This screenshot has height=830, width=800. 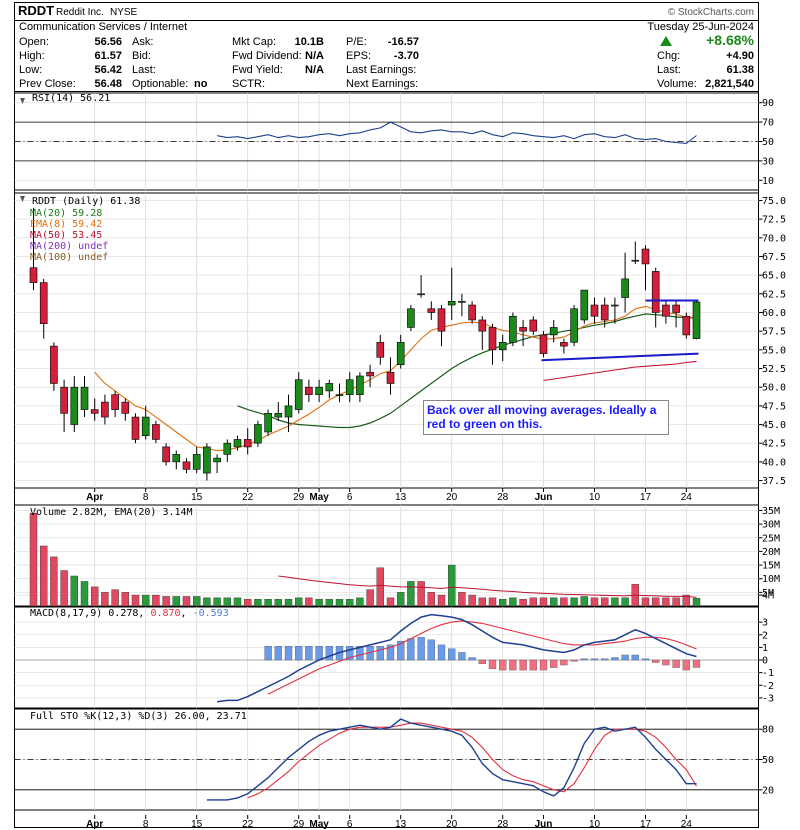 I want to click on price-tick-label: 42.5, so click(x=774, y=444).